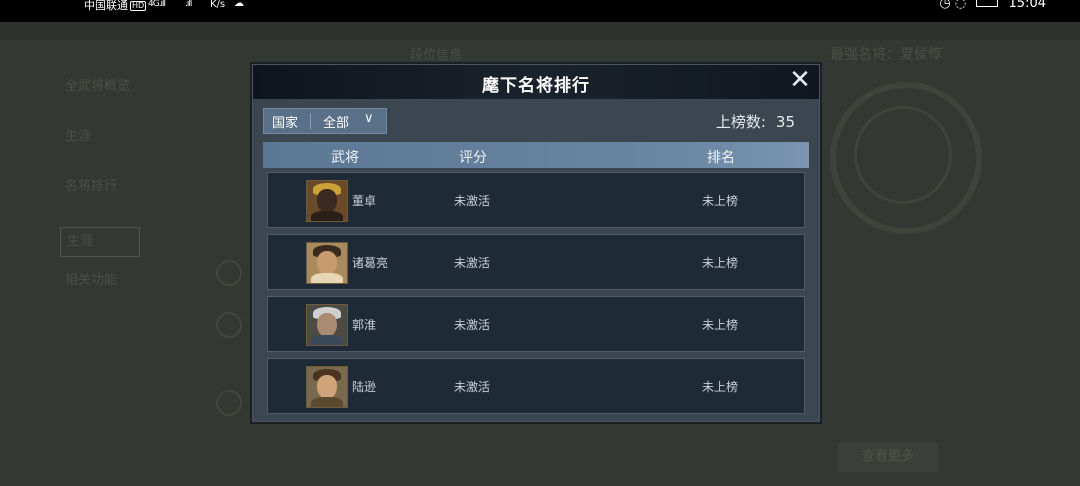 The height and width of the screenshot is (486, 1080). I want to click on close-icon: ✕, so click(800, 80).